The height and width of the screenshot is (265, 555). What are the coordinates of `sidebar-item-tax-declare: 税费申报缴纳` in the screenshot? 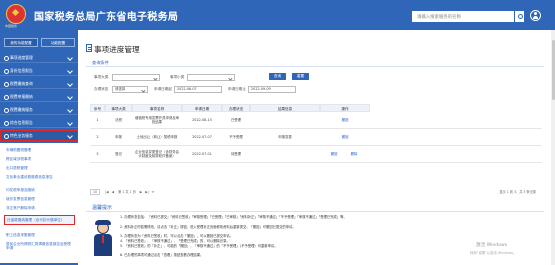 It's located at (39, 96).